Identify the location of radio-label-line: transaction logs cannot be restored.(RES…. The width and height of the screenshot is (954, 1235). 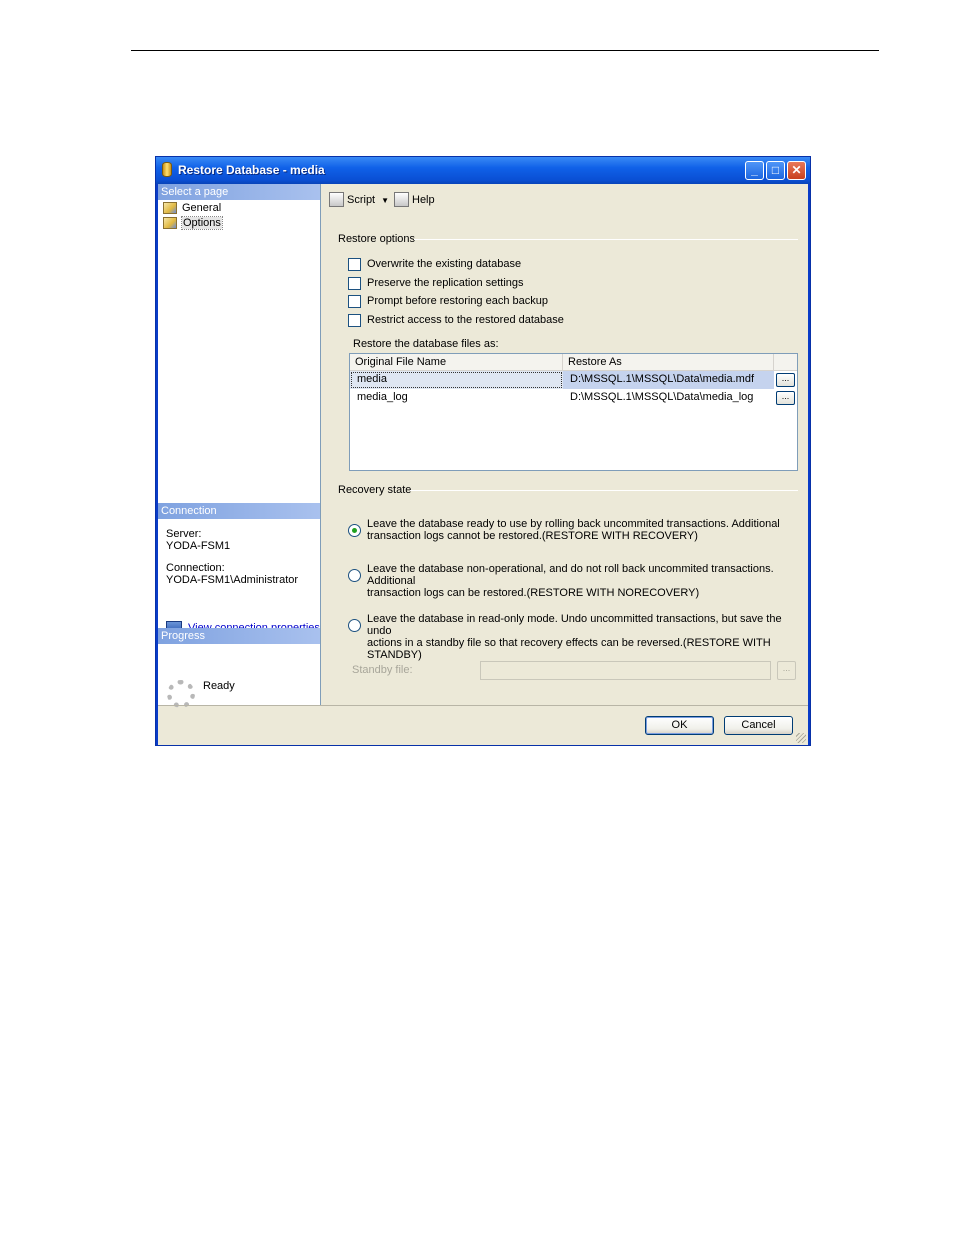
(532, 536).